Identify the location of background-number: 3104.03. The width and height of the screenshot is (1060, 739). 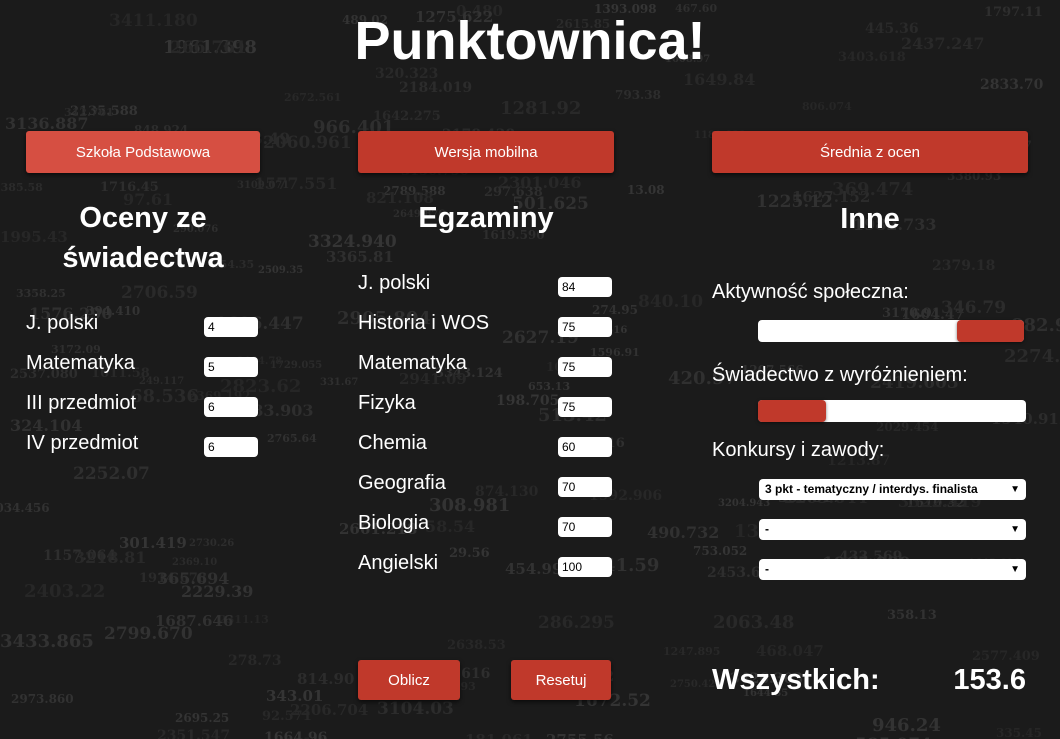
(415, 709).